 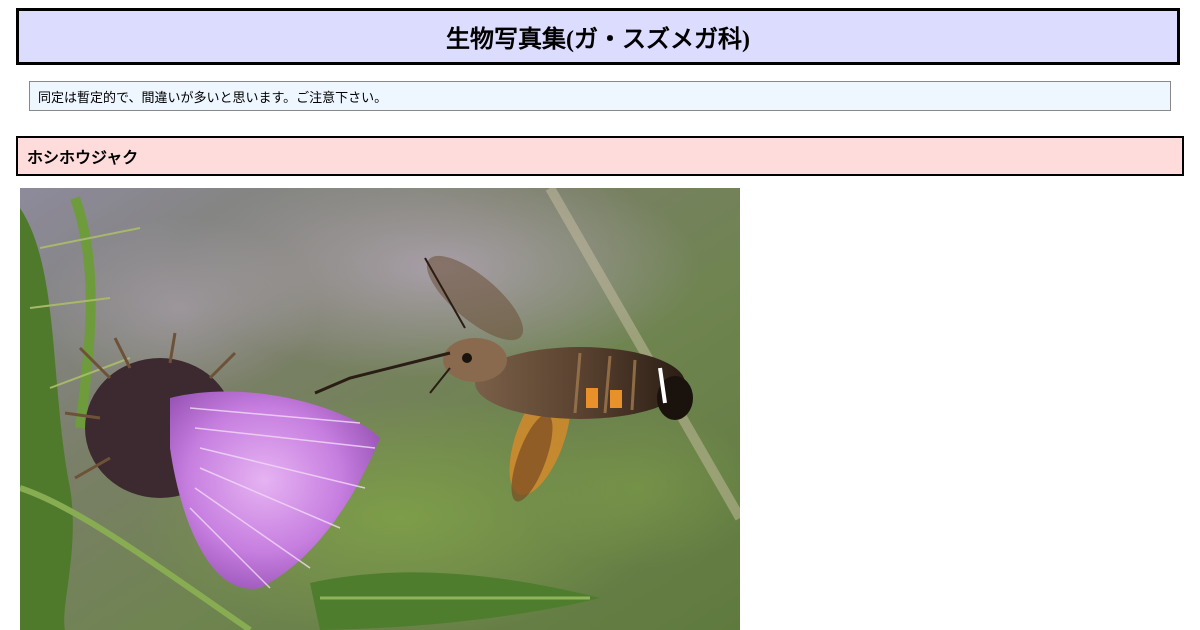 What do you see at coordinates (83, 158) in the screenshot?
I see `species-name: ホシホウジャク` at bounding box center [83, 158].